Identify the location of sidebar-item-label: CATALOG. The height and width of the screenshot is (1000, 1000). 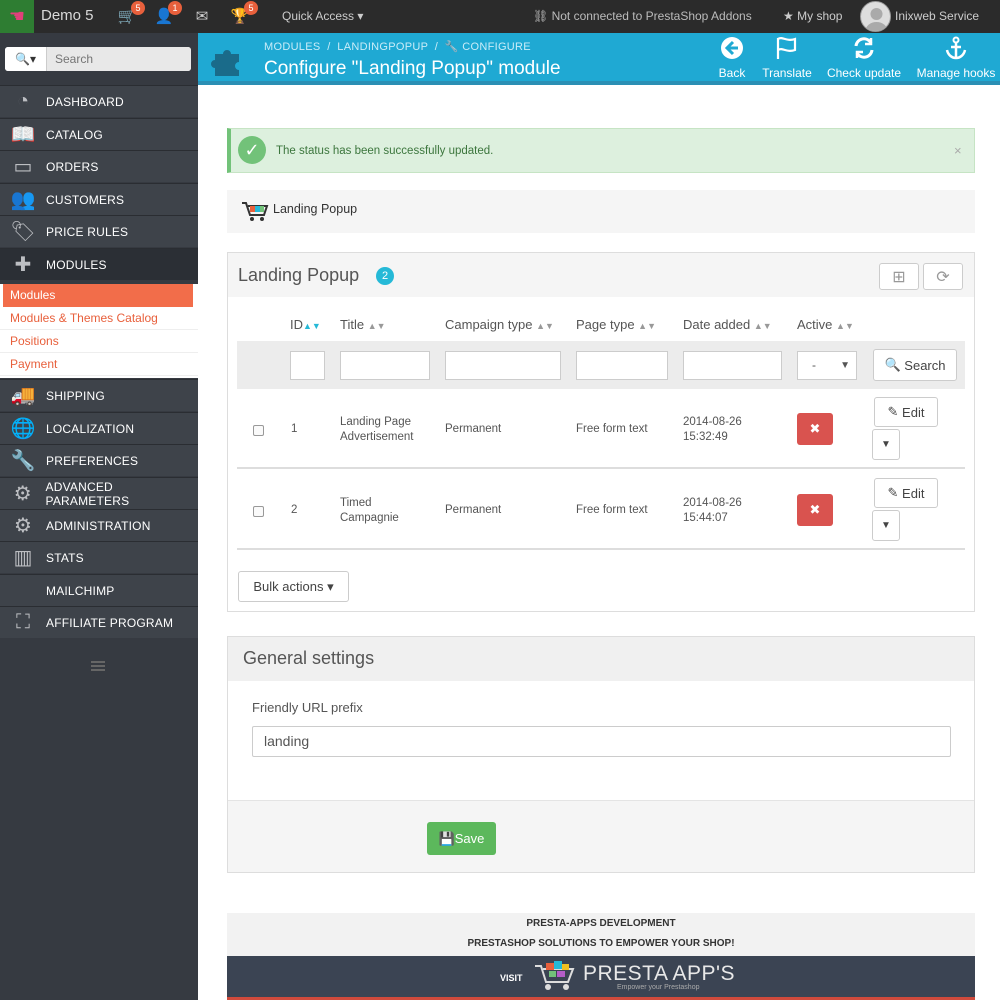
(74, 134).